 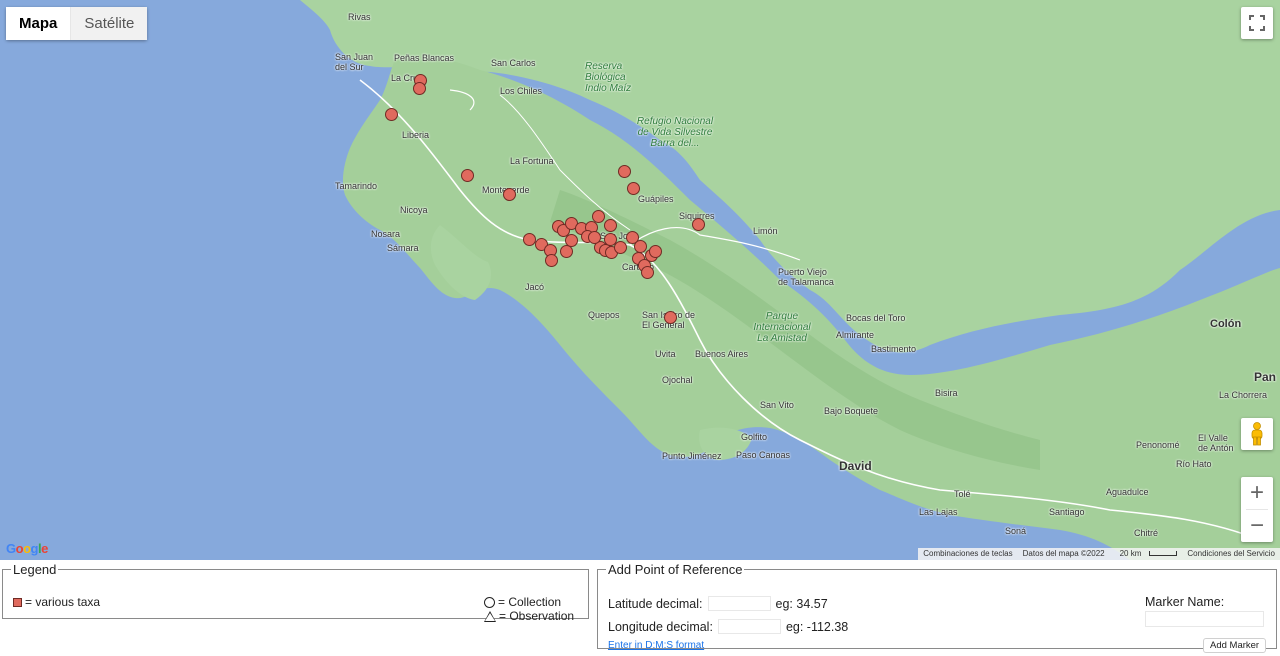 I want to click on scale-label: 20 km, so click(x=1130, y=553).